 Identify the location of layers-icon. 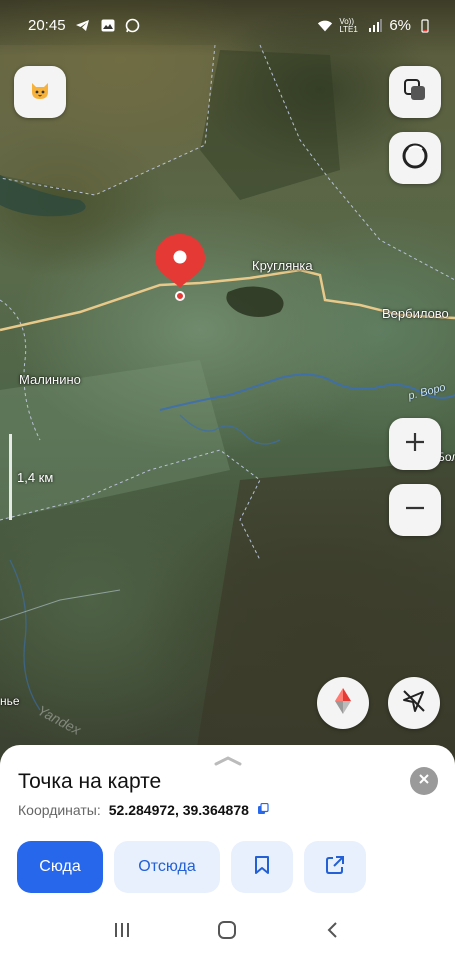
(415, 92).